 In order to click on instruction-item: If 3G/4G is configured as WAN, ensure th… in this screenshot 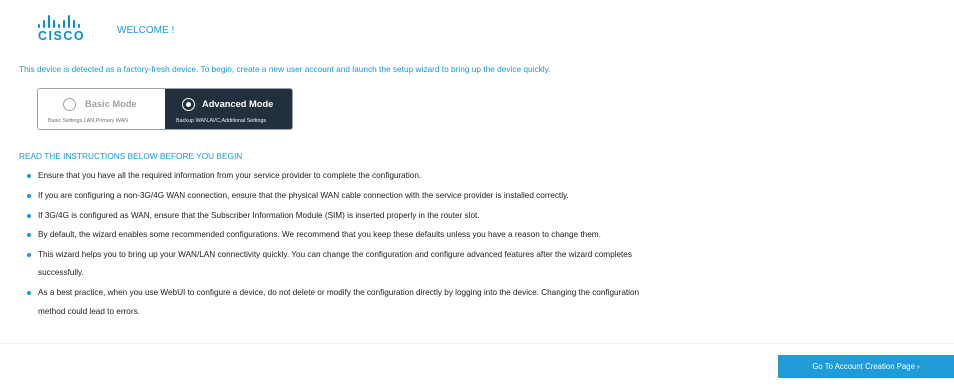, I will do `click(253, 215)`.